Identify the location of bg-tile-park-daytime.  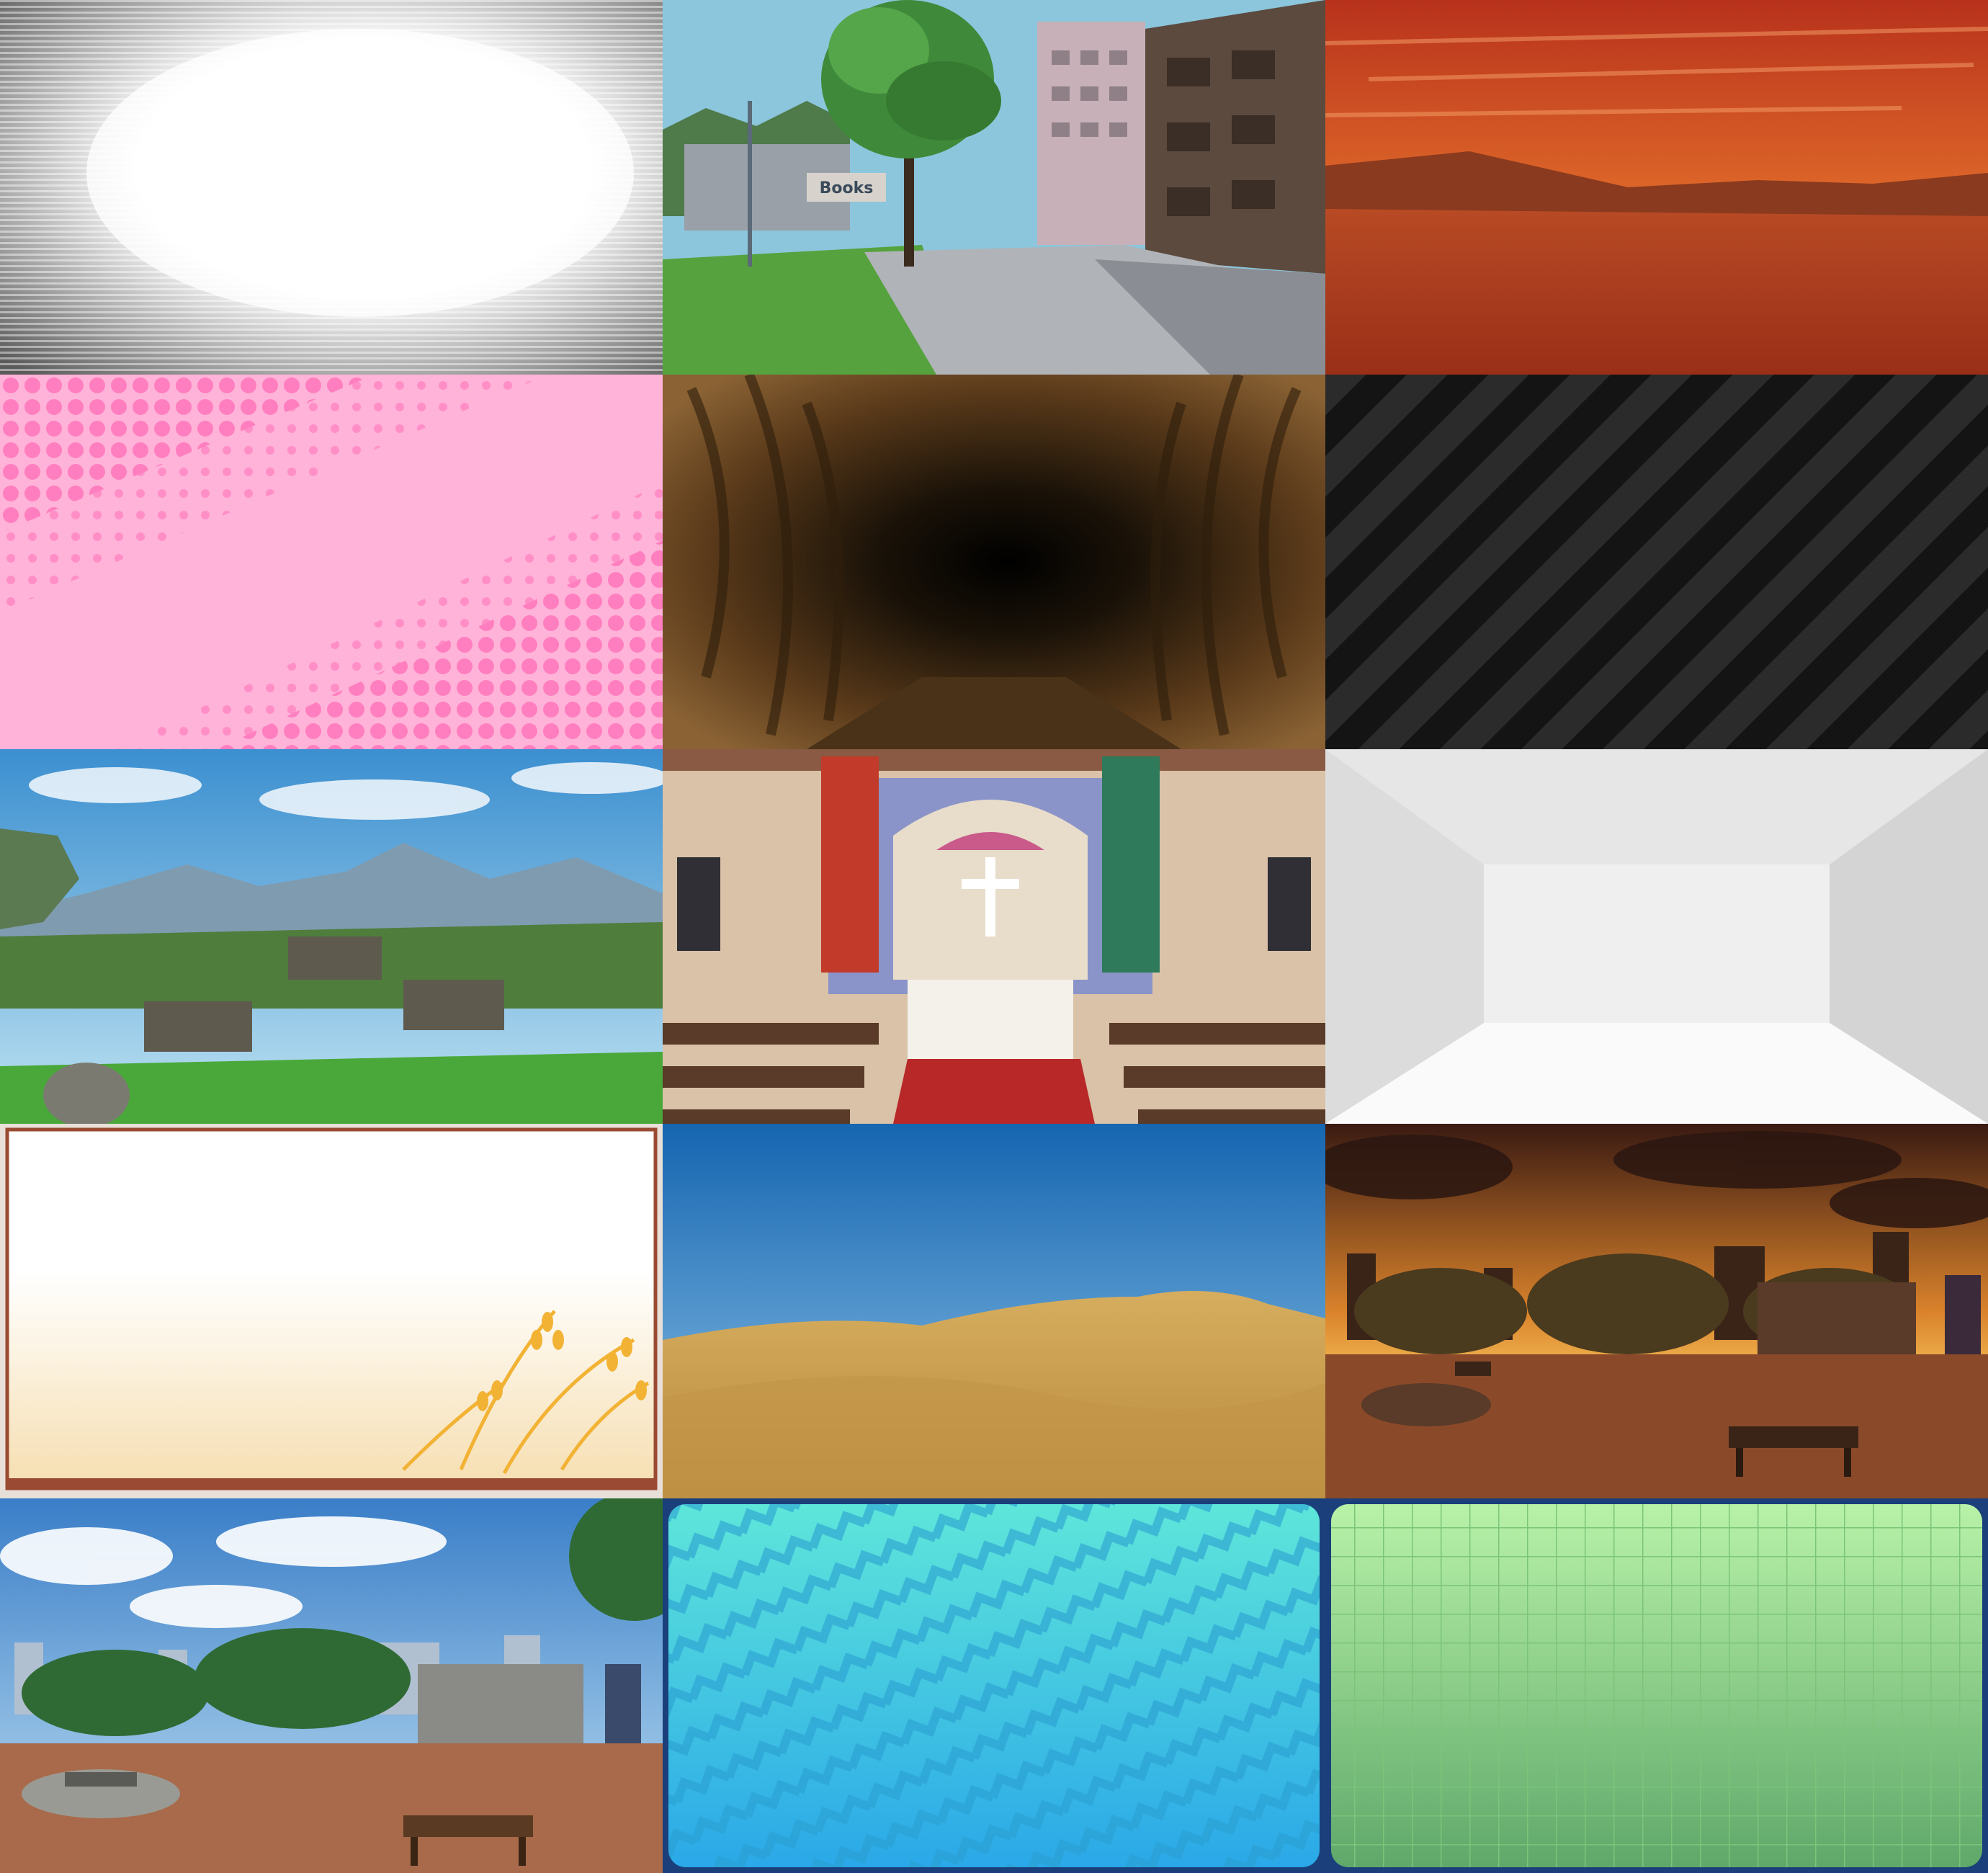
(331, 1685).